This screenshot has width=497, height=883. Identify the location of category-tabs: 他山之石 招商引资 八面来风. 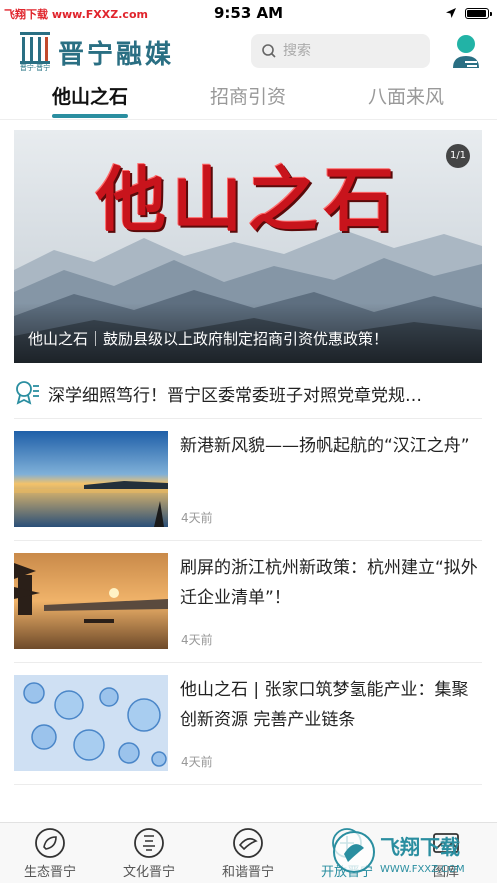
(248, 98).